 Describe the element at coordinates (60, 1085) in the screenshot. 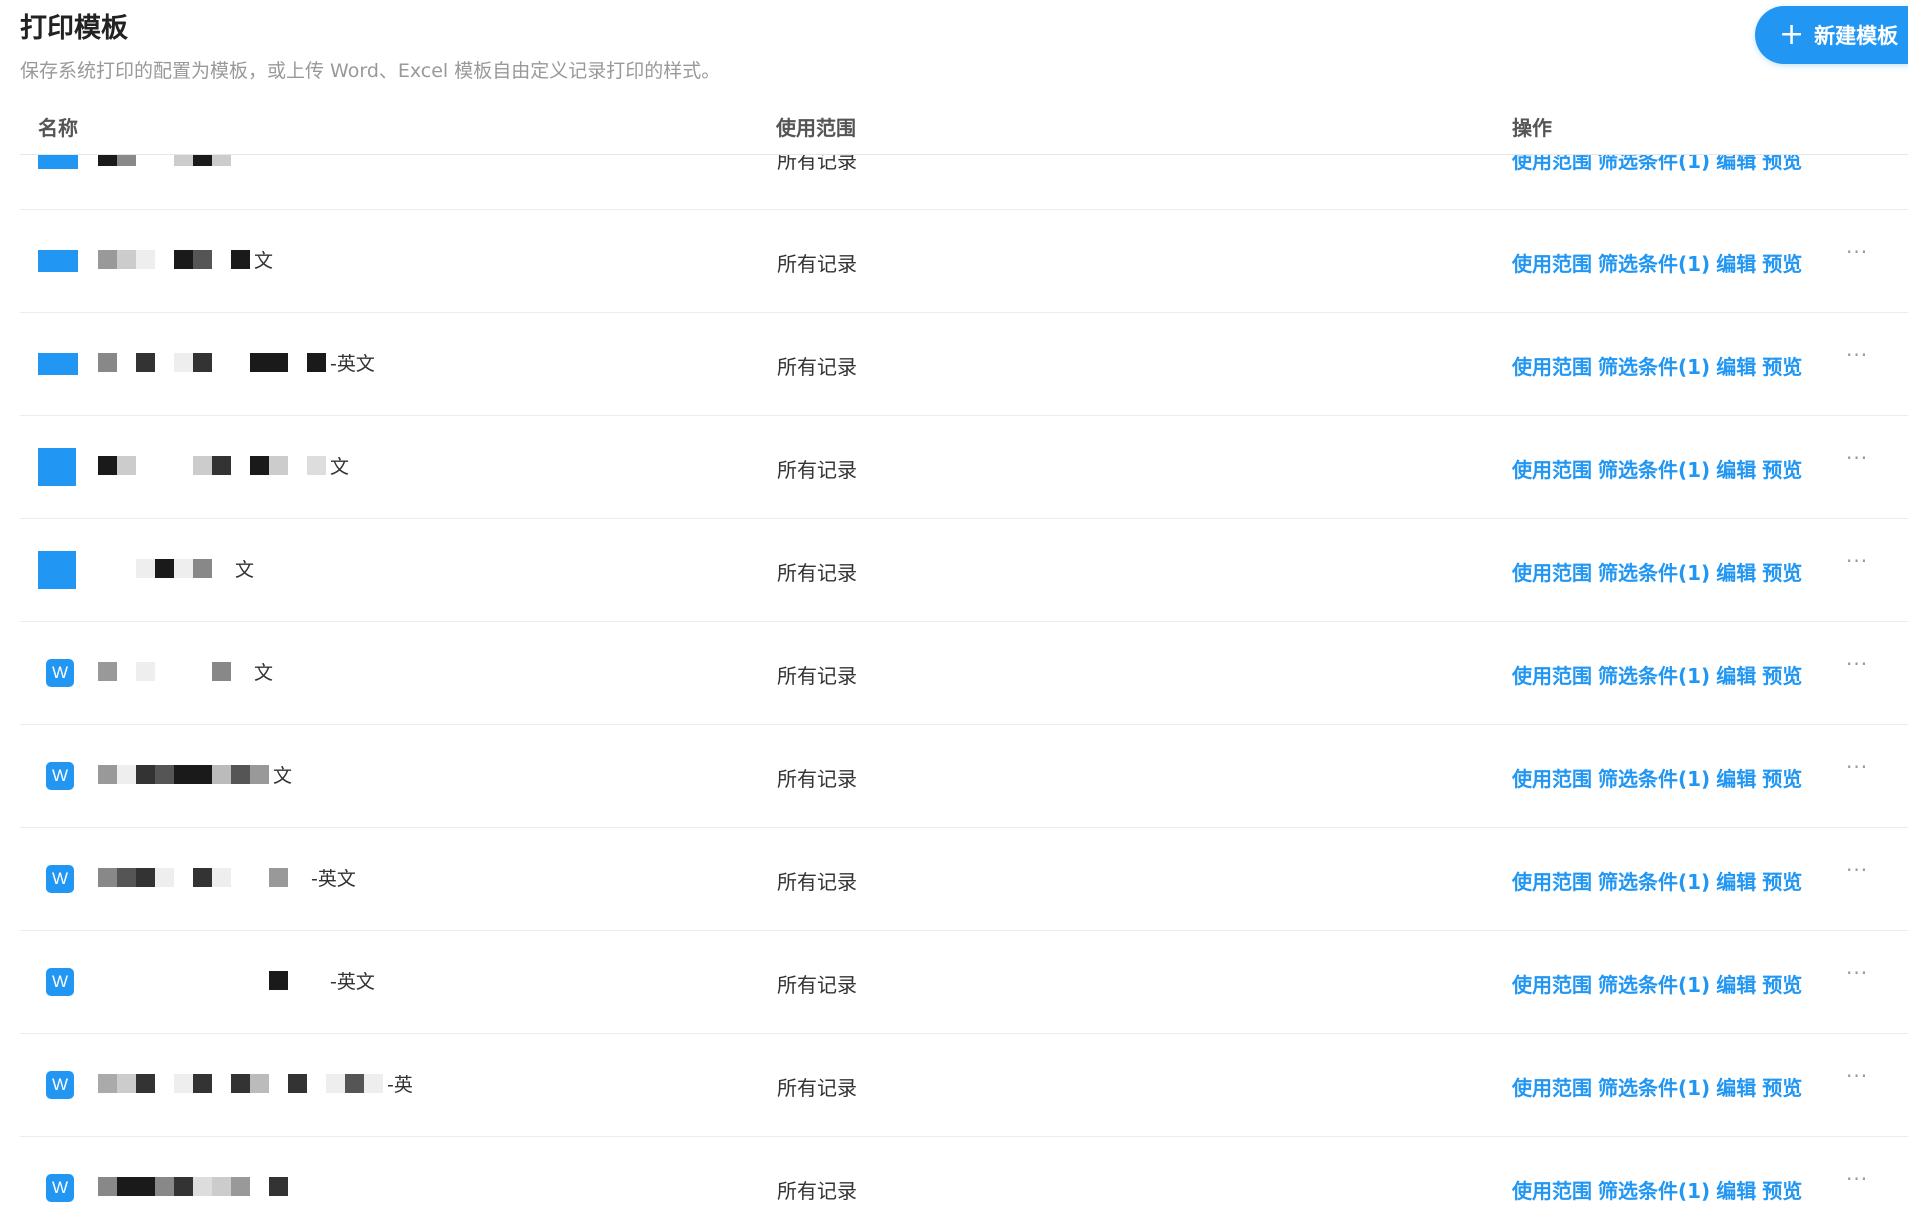

I see `word-file-icon: W` at that location.